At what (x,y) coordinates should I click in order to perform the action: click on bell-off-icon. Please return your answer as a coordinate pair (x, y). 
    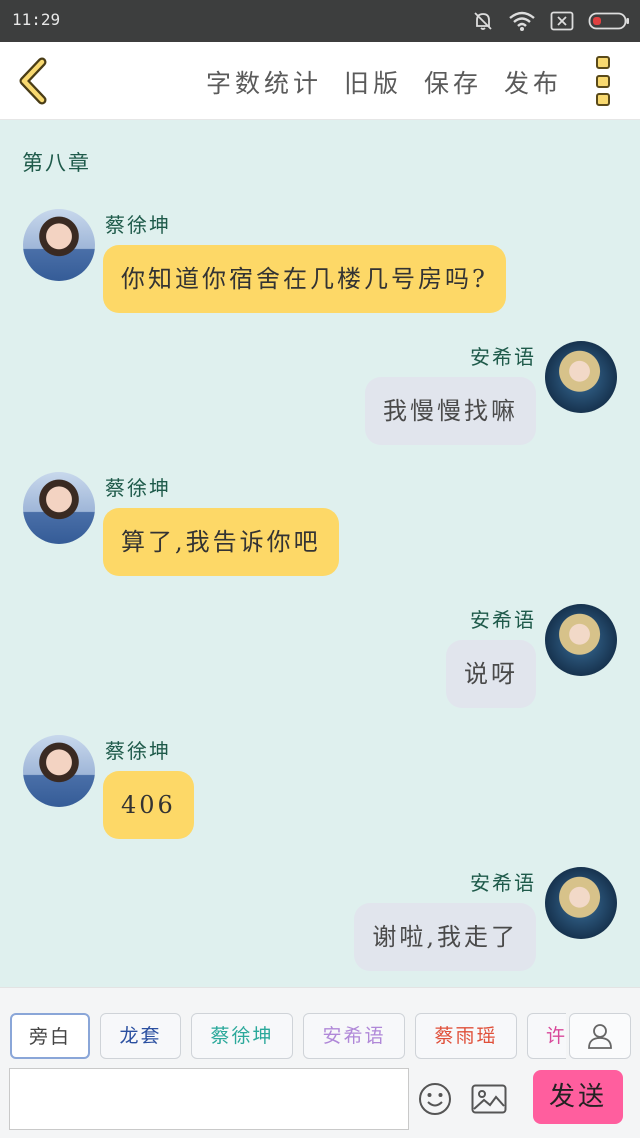
    Looking at the image, I should click on (483, 21).